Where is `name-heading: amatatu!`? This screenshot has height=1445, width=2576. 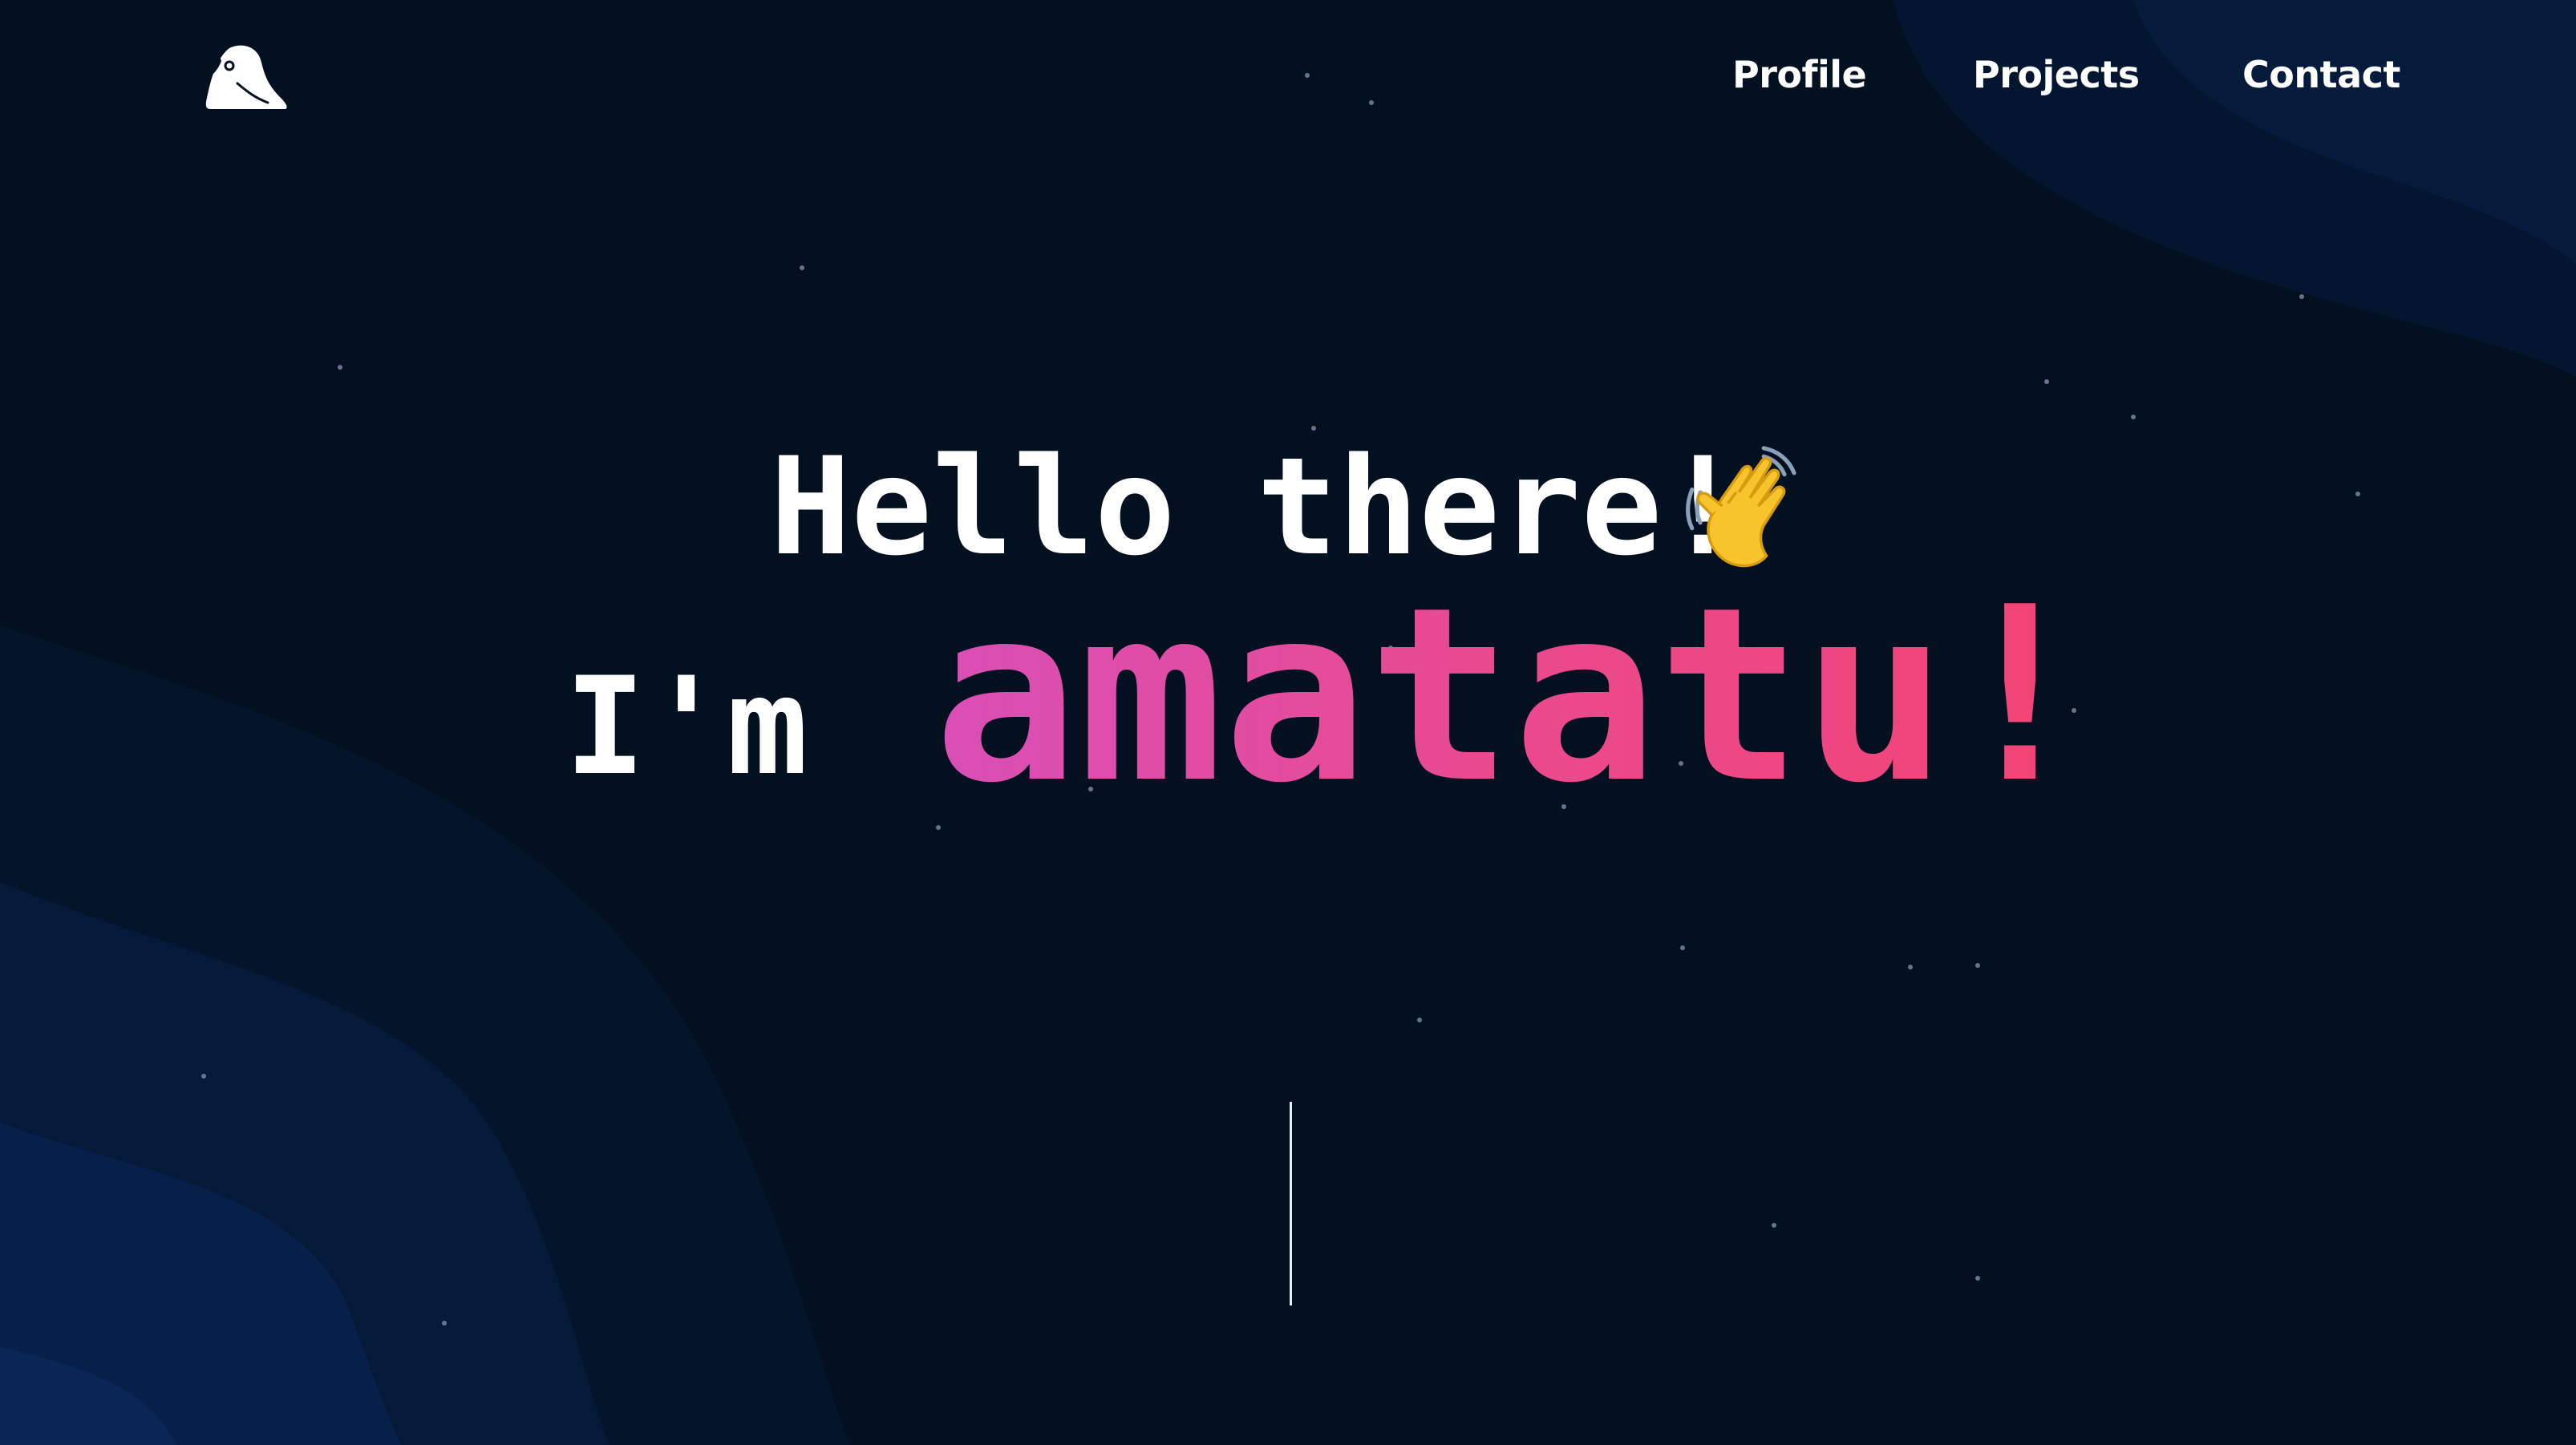
name-heading: amatatu! is located at coordinates (1513, 696).